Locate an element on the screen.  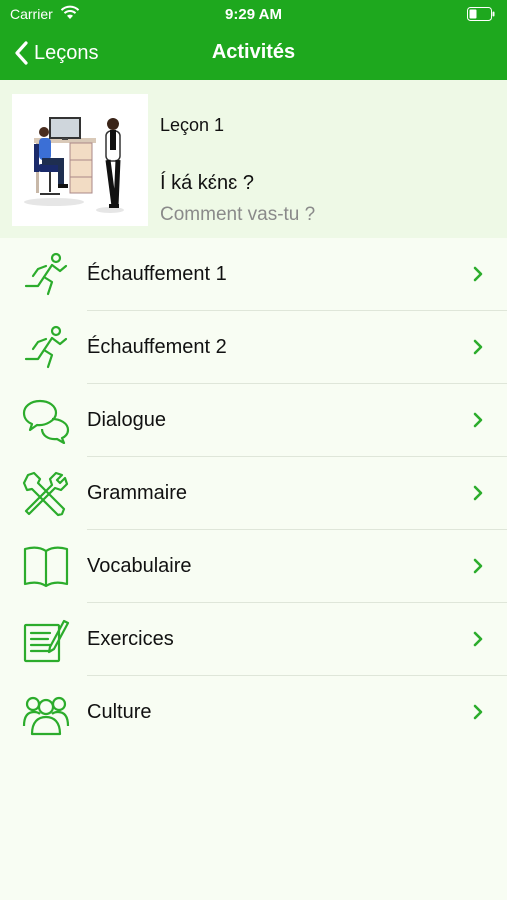
activity-row-echauffement-1: Échauffement 1 is located at coordinates (253, 274).